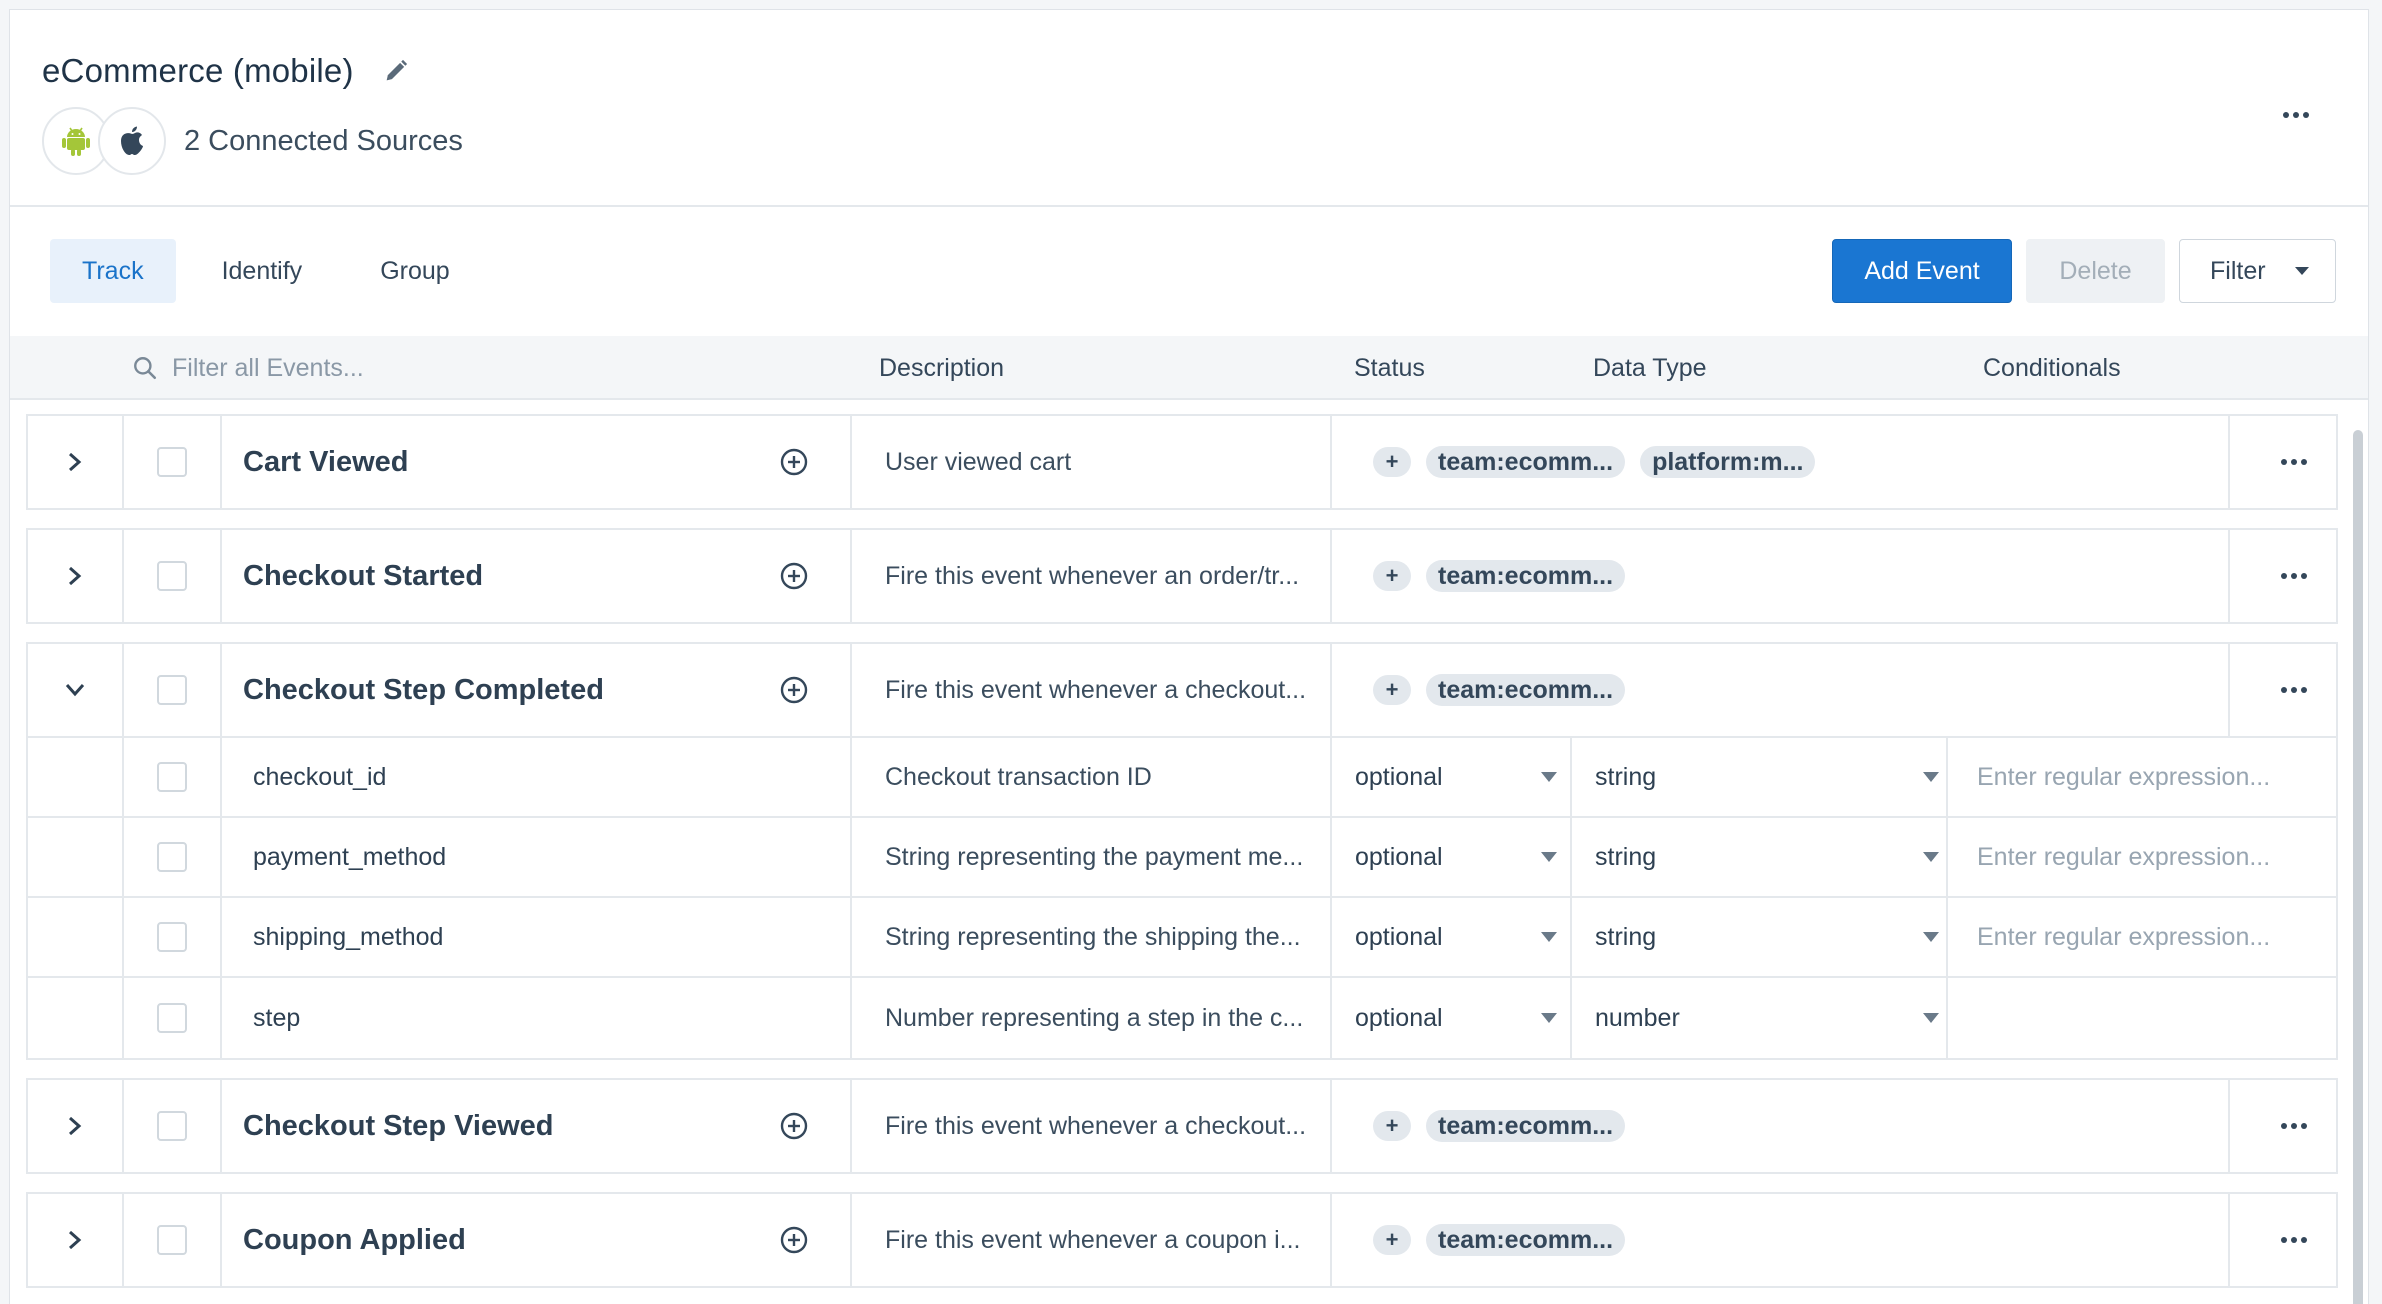  What do you see at coordinates (472, 368) in the screenshot?
I see `search-input` at bounding box center [472, 368].